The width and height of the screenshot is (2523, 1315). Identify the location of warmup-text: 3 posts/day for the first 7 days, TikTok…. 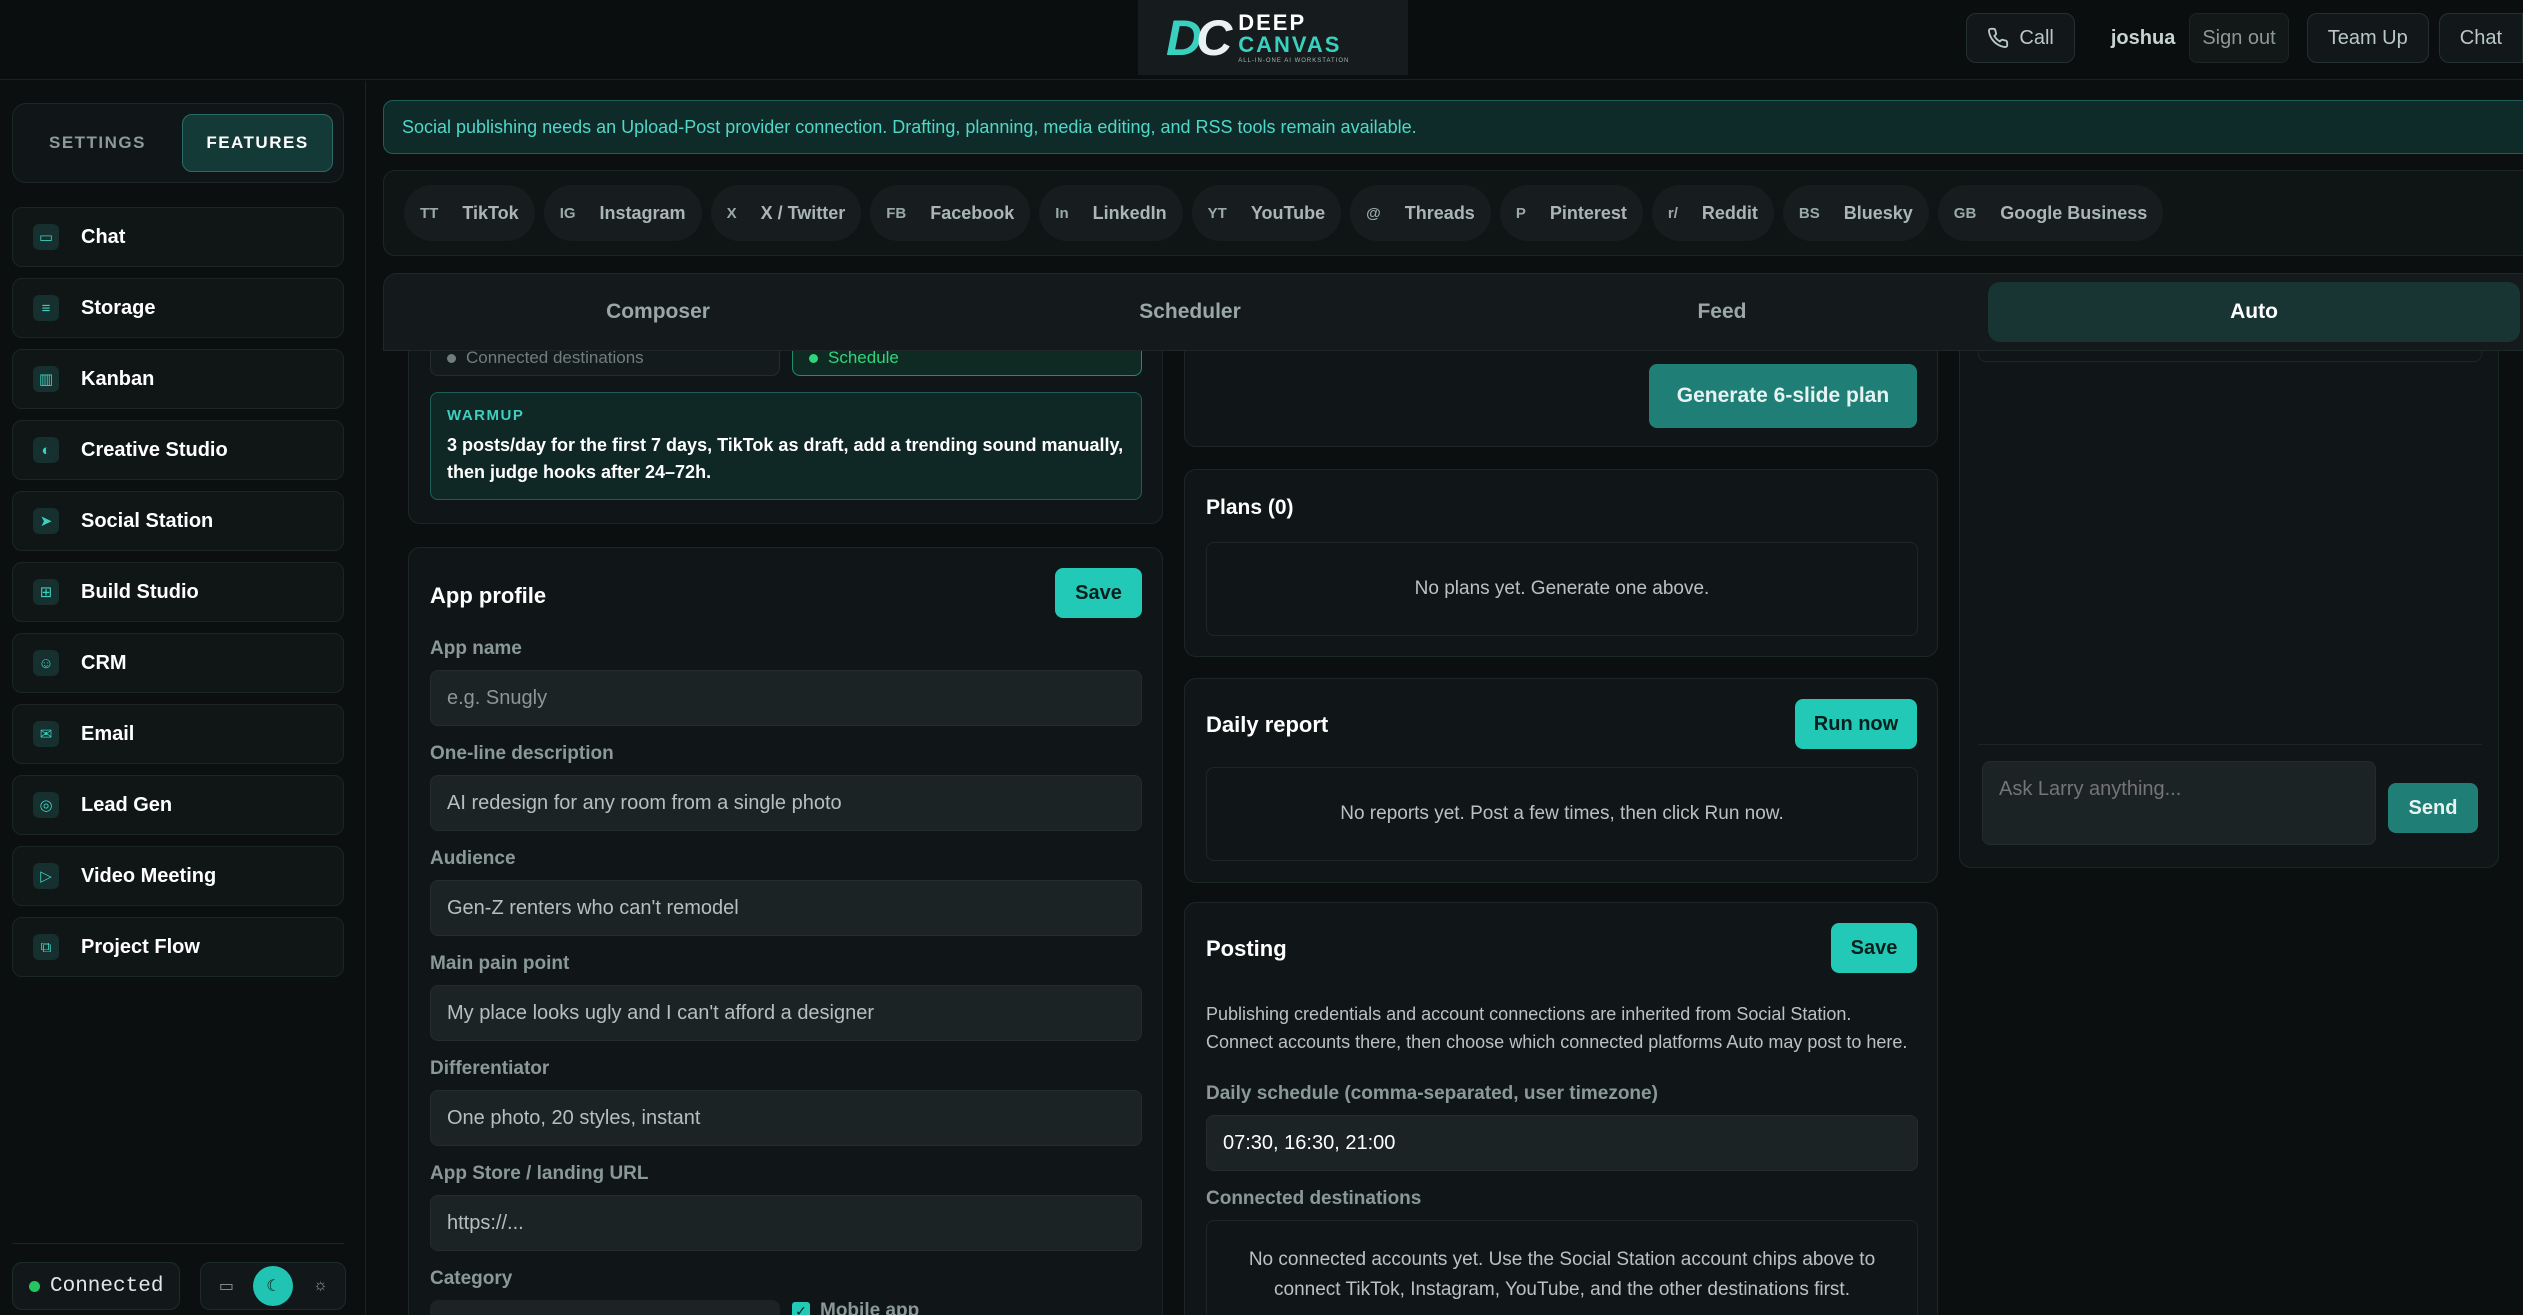
(785, 458).